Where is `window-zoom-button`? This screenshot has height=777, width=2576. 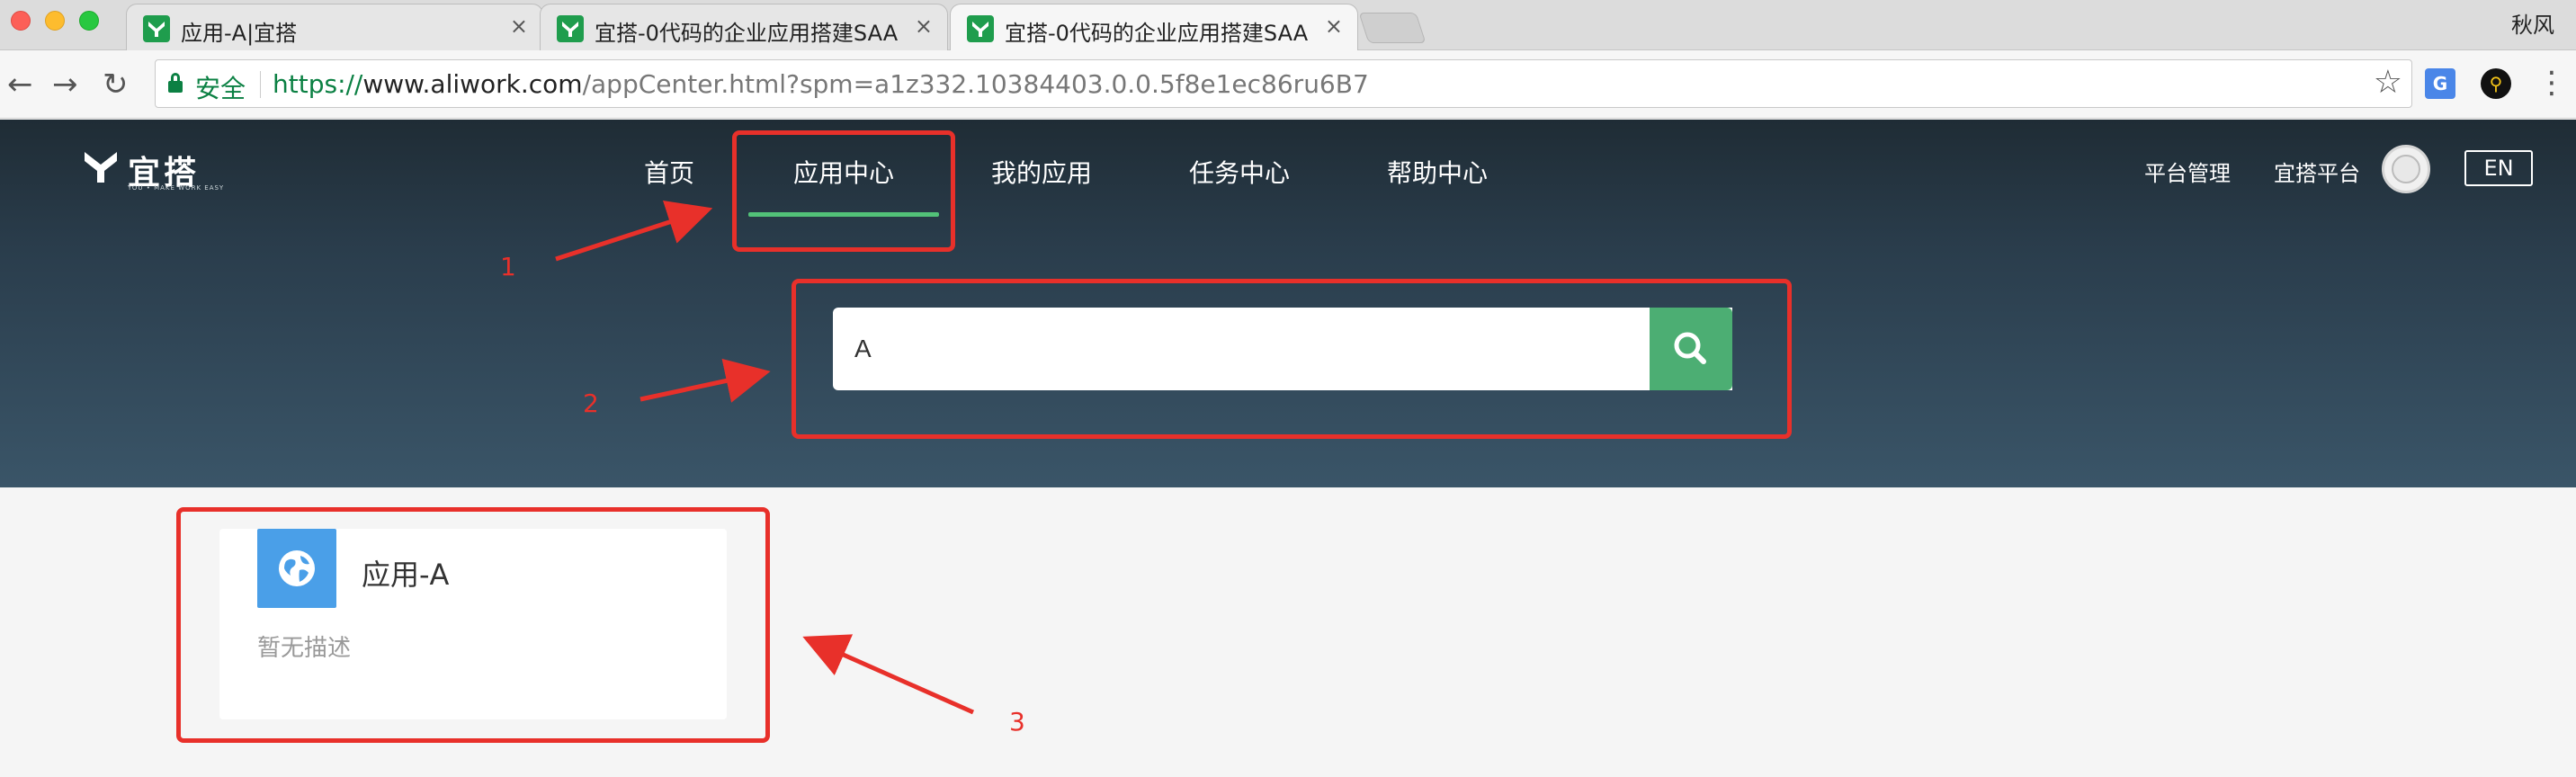
window-zoom-button is located at coordinates (89, 21).